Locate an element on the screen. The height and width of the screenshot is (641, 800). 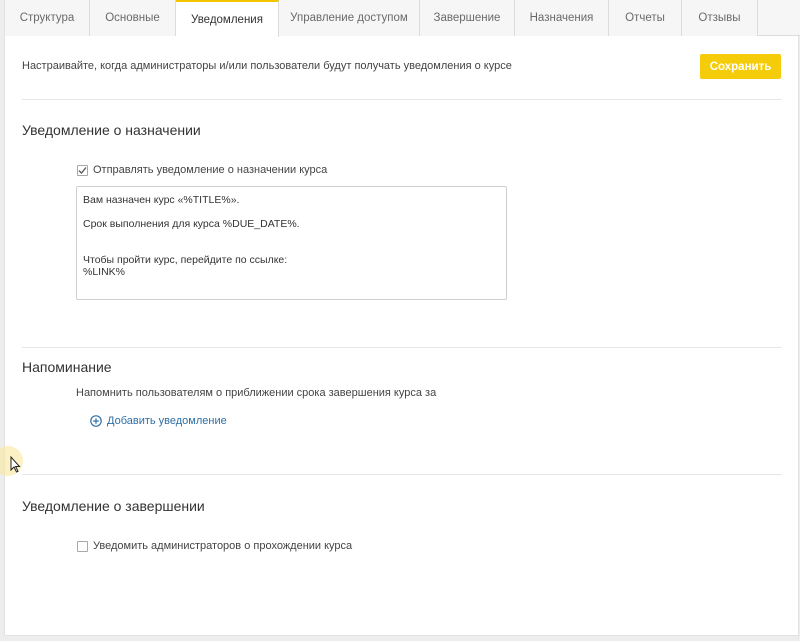
tab-access-control: Управление доступом is located at coordinates (349, 18).